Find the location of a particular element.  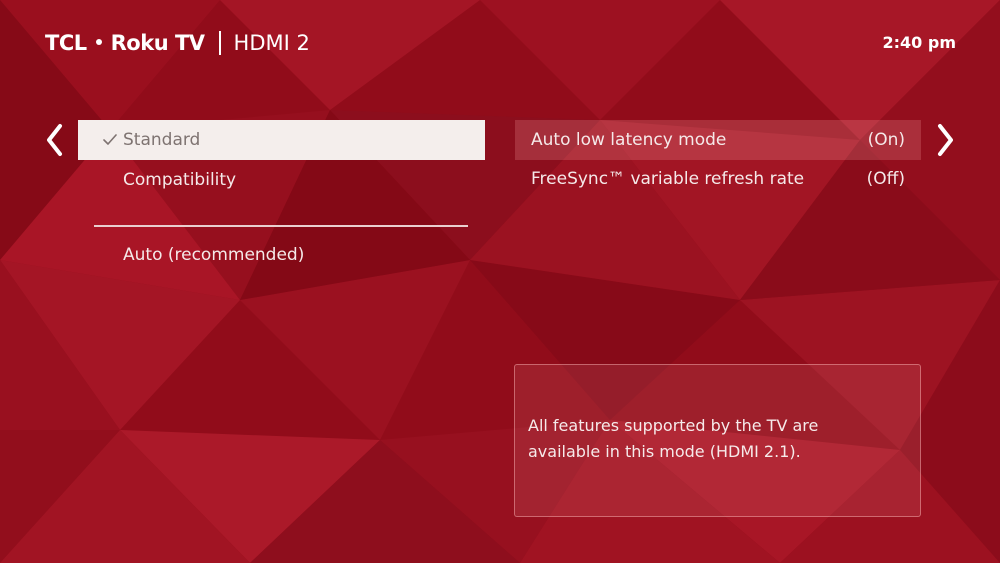

header: TCL Roku TV HDMI 2 is located at coordinates (177, 43).